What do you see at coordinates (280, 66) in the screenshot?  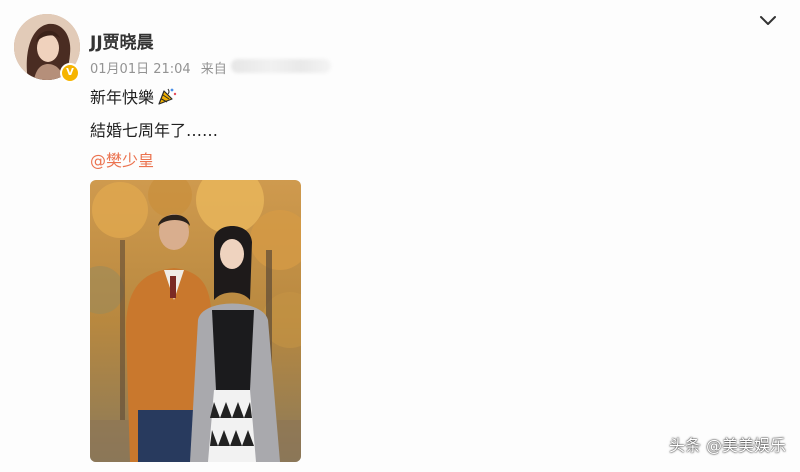 I see `blurred-source` at bounding box center [280, 66].